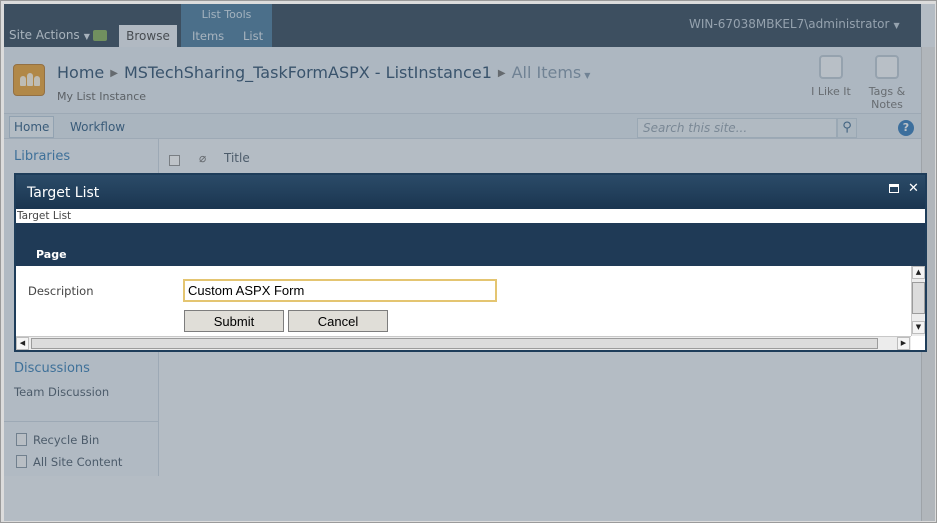 Image resolution: width=937 pixels, height=523 pixels. I want to click on dialog-horizontal-scrollbar: ◀ ▶, so click(463, 343).